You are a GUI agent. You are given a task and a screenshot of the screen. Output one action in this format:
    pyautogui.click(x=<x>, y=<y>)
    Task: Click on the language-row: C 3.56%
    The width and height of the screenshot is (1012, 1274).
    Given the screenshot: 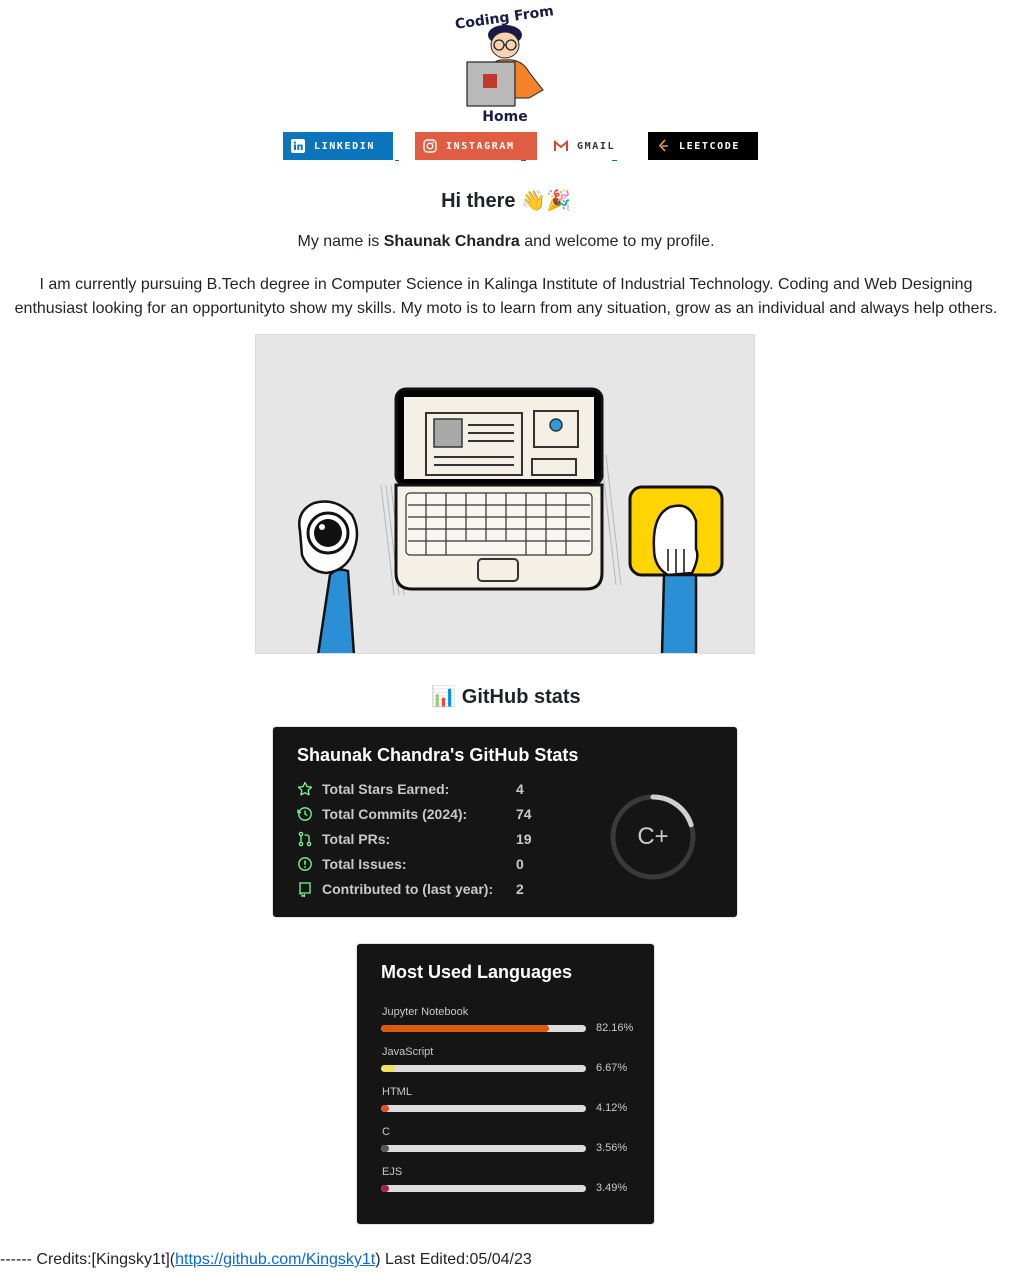 What is the action you would take?
    pyautogui.click(x=511, y=1146)
    